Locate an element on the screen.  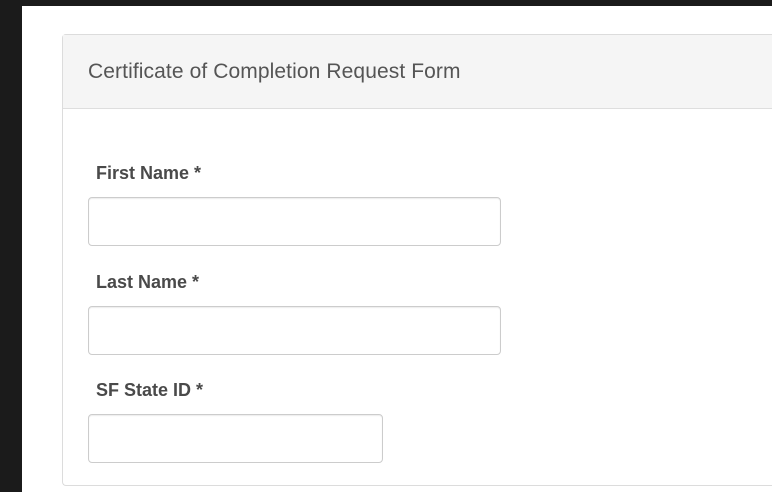
sf-state-id-input is located at coordinates (235, 438).